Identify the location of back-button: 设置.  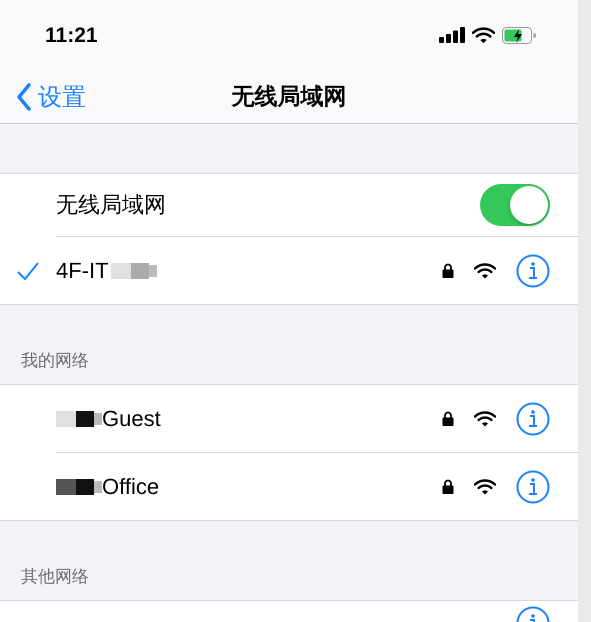
(51, 96).